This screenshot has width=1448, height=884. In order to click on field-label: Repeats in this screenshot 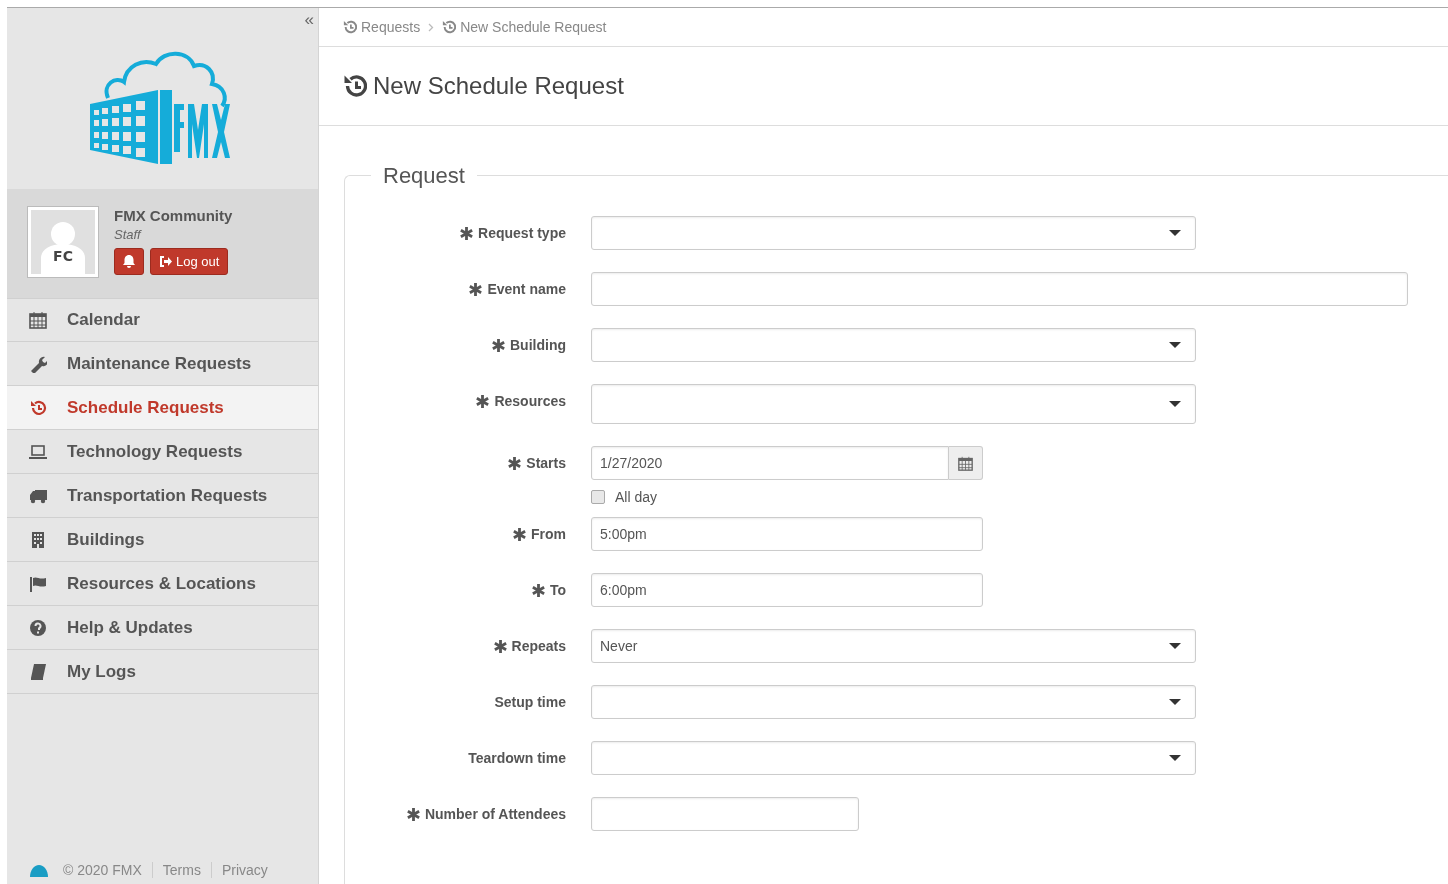, I will do `click(455, 646)`.